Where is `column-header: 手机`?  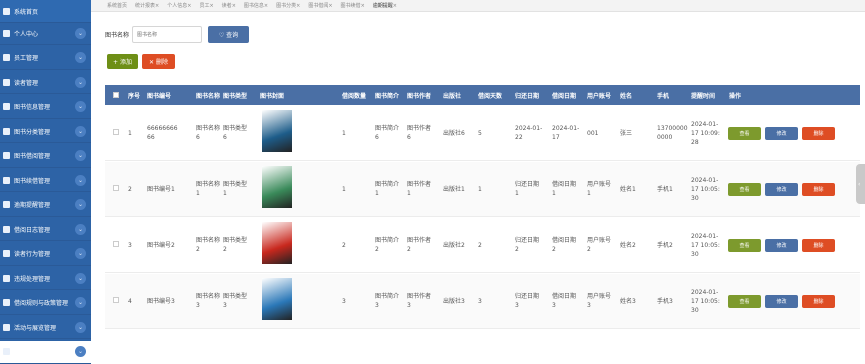
column-header: 手机 is located at coordinates (663, 96).